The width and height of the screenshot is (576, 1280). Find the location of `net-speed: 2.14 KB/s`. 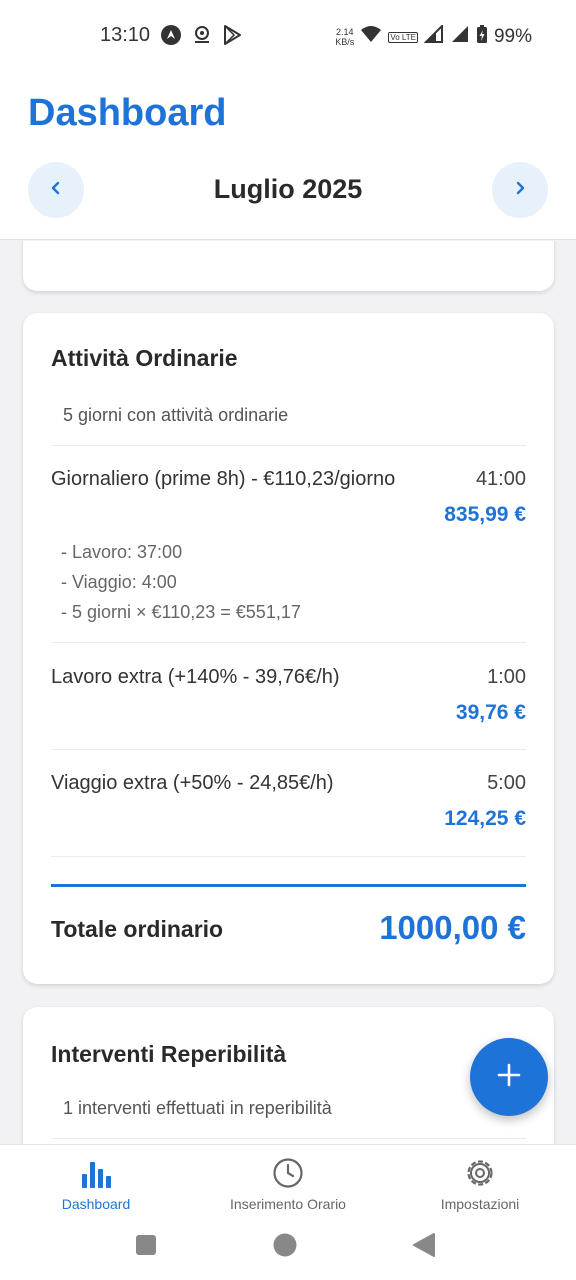

net-speed: 2.14 KB/s is located at coordinates (345, 37).